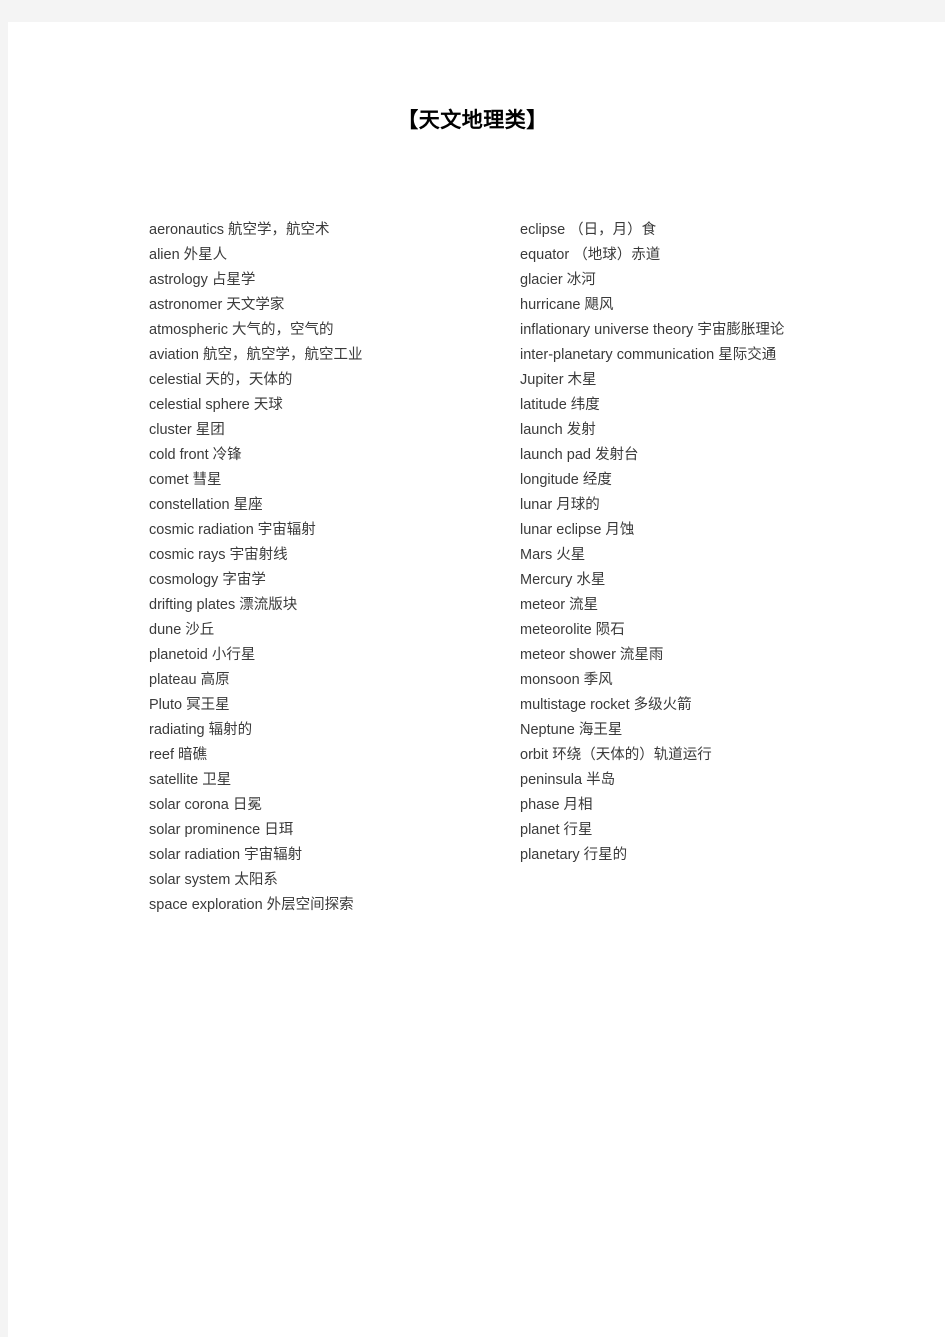  I want to click on vocabulary-entry: solar prominence 日珥, so click(221, 830).